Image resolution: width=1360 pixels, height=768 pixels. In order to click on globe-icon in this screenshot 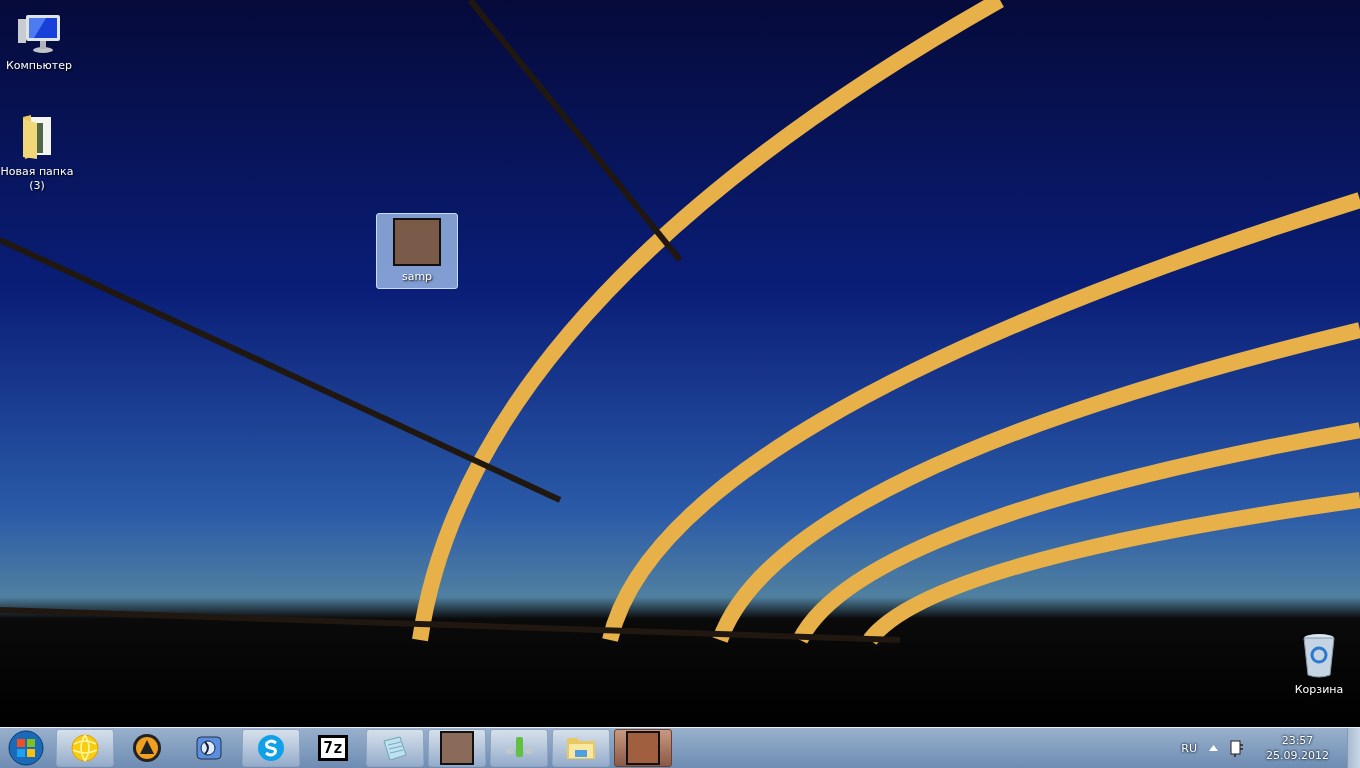, I will do `click(85, 748)`.